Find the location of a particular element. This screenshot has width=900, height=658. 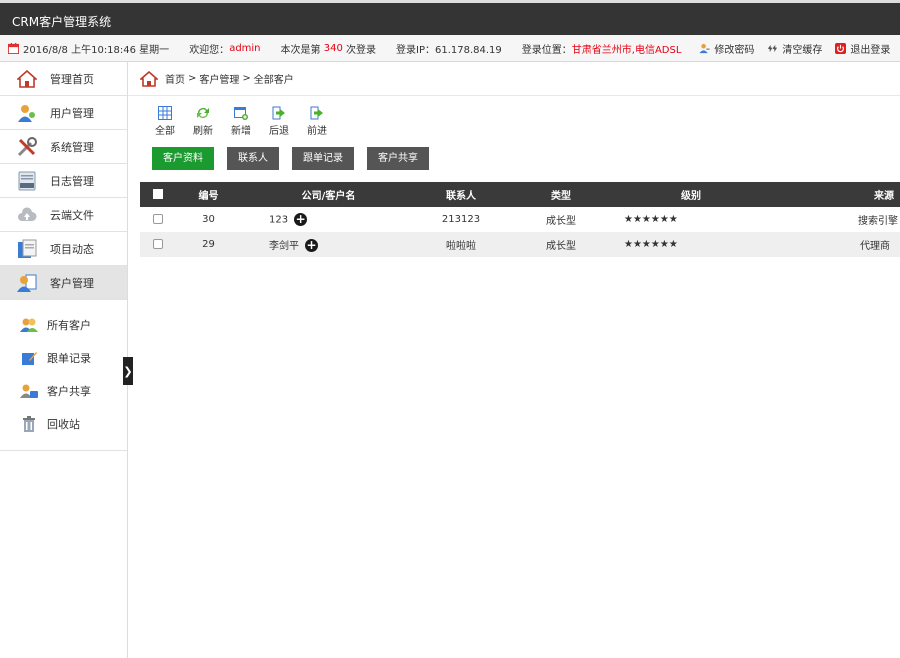

submenu-item-share: 客户共享 is located at coordinates (63, 390).